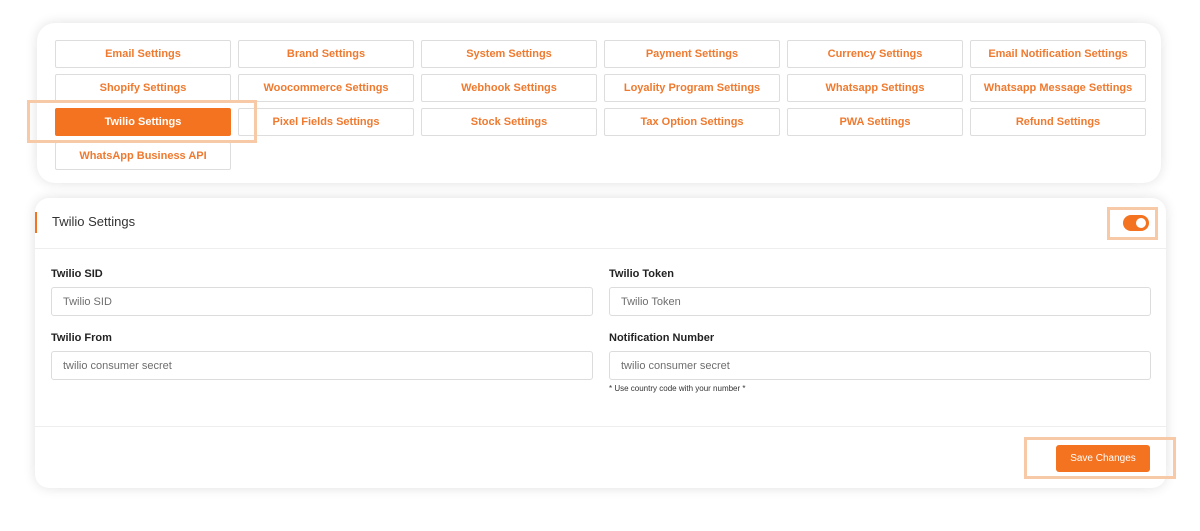 This screenshot has height=531, width=1200. Describe the element at coordinates (77, 274) in the screenshot. I see `twilio-sid-label: Twilio SID` at that location.